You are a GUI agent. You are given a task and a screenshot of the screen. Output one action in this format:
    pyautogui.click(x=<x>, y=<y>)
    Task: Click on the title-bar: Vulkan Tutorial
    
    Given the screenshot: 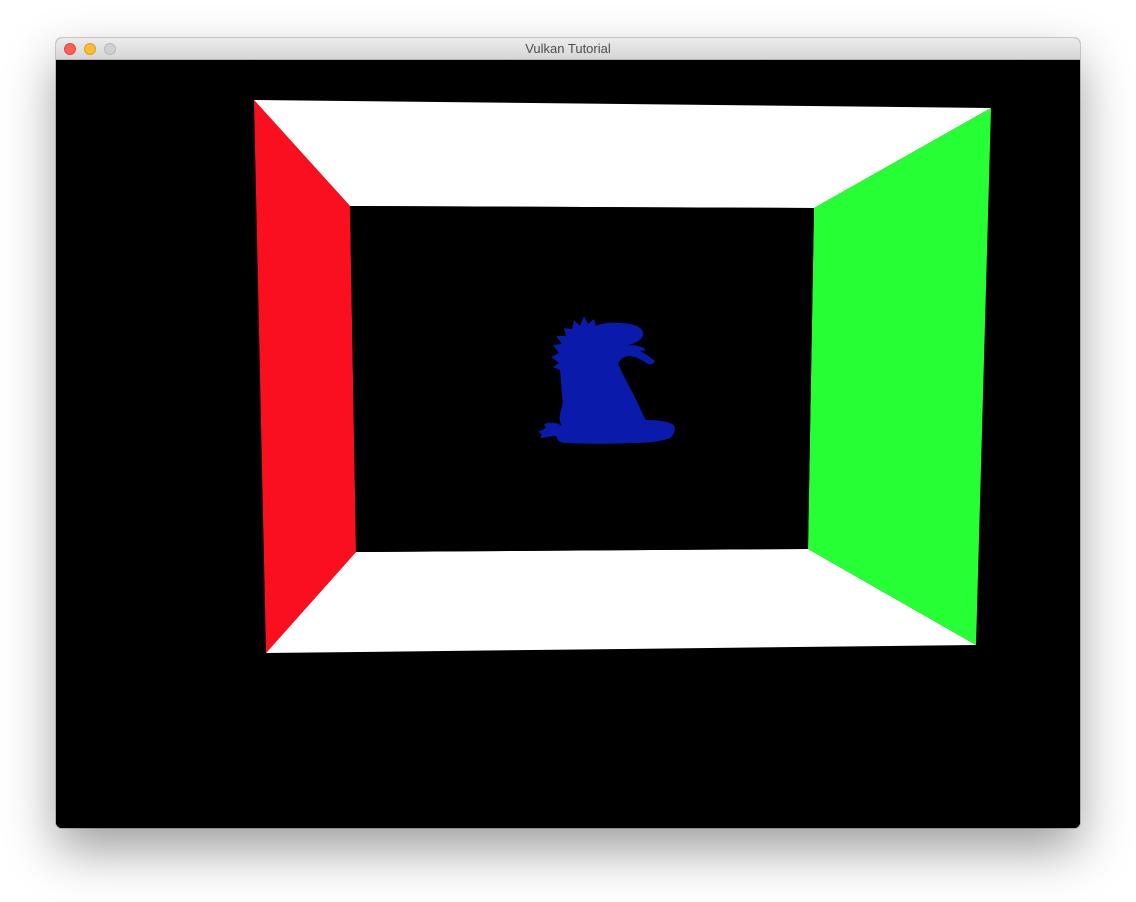 What is the action you would take?
    pyautogui.click(x=568, y=49)
    